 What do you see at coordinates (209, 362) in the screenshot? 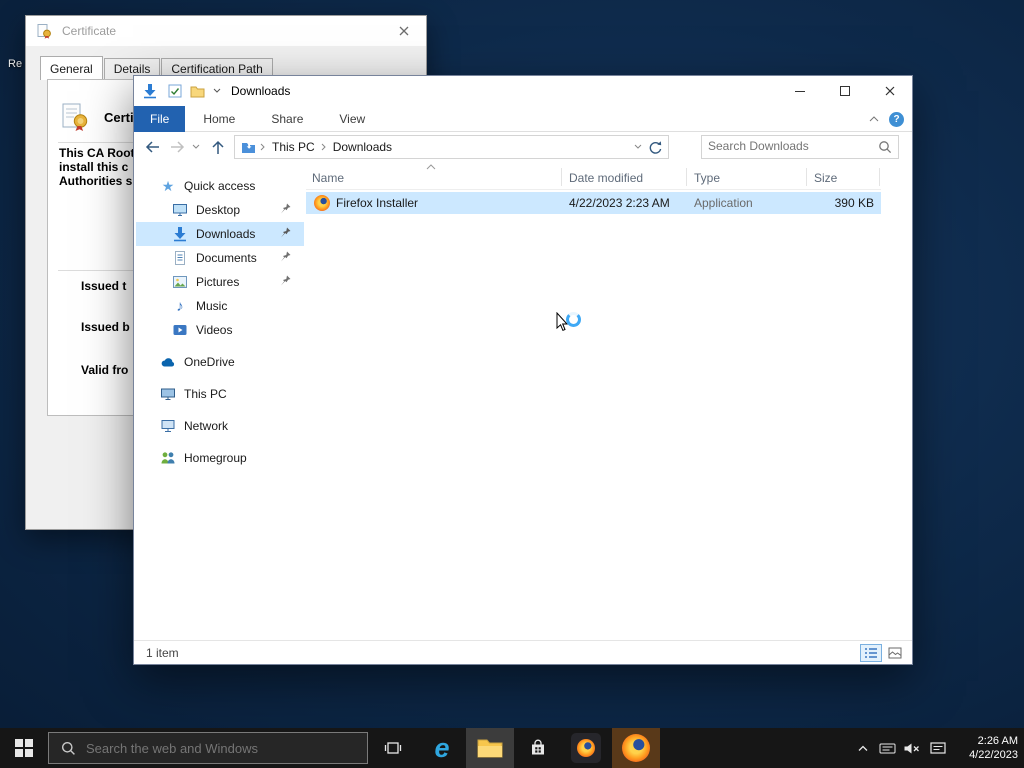
I see `sidebar-item-label: OneDrive` at bounding box center [209, 362].